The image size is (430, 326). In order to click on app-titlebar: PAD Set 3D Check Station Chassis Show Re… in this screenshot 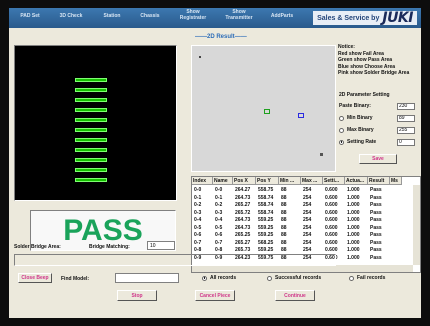, I will do `click(215, 18)`.